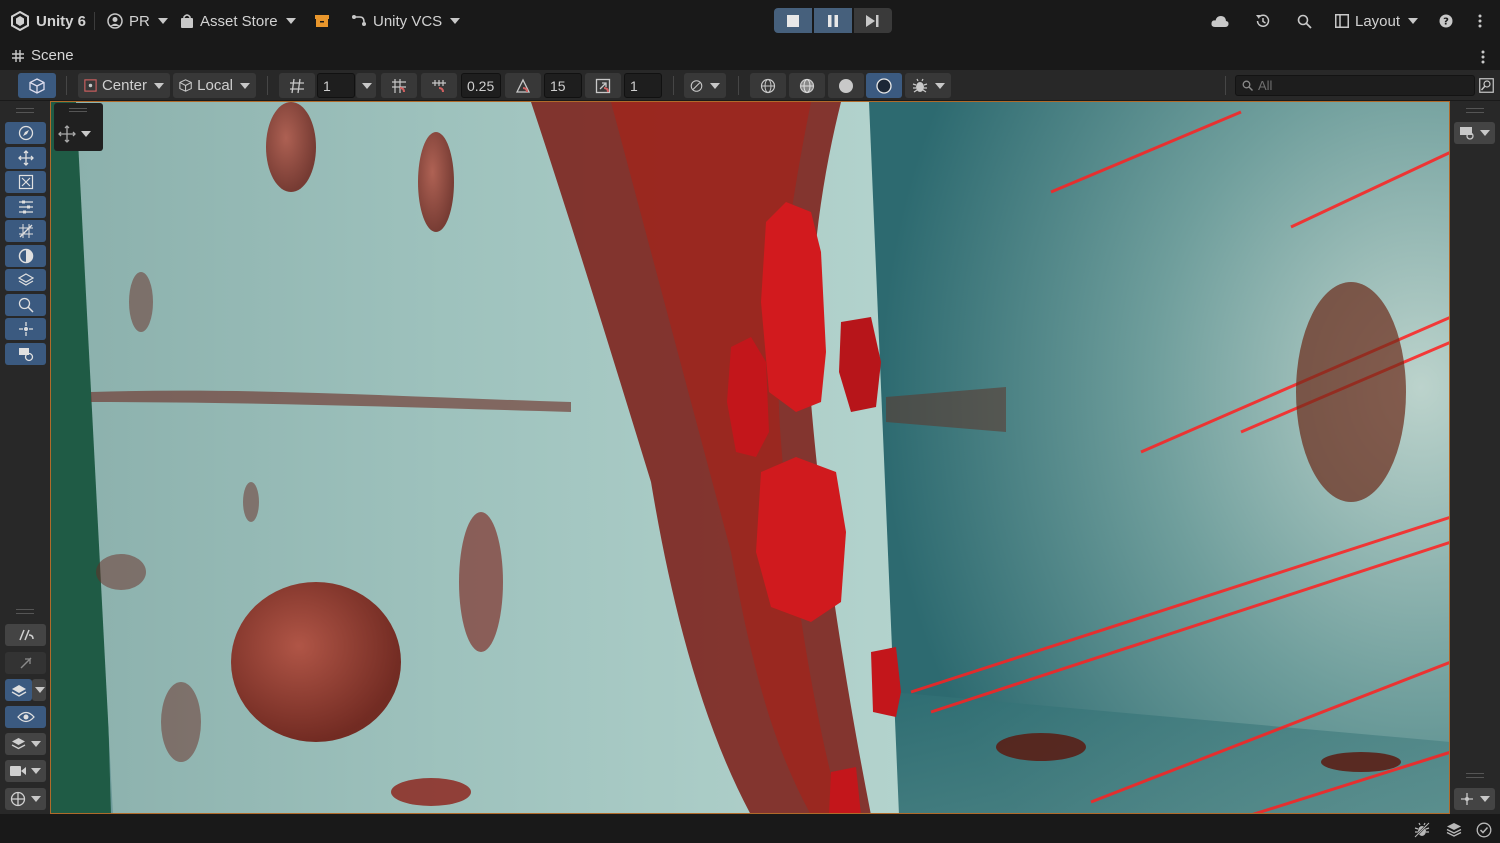 The width and height of the screenshot is (1500, 843). Describe the element at coordinates (25, 635) in the screenshot. I see `snap-button` at that location.